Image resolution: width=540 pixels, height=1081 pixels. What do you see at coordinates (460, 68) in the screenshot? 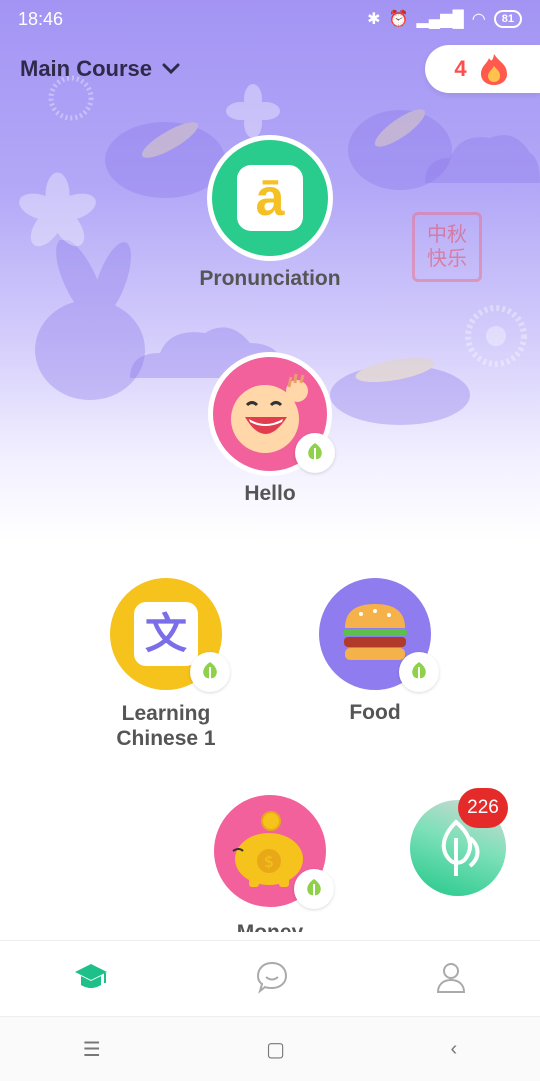
I see `streak-count: 4` at bounding box center [460, 68].